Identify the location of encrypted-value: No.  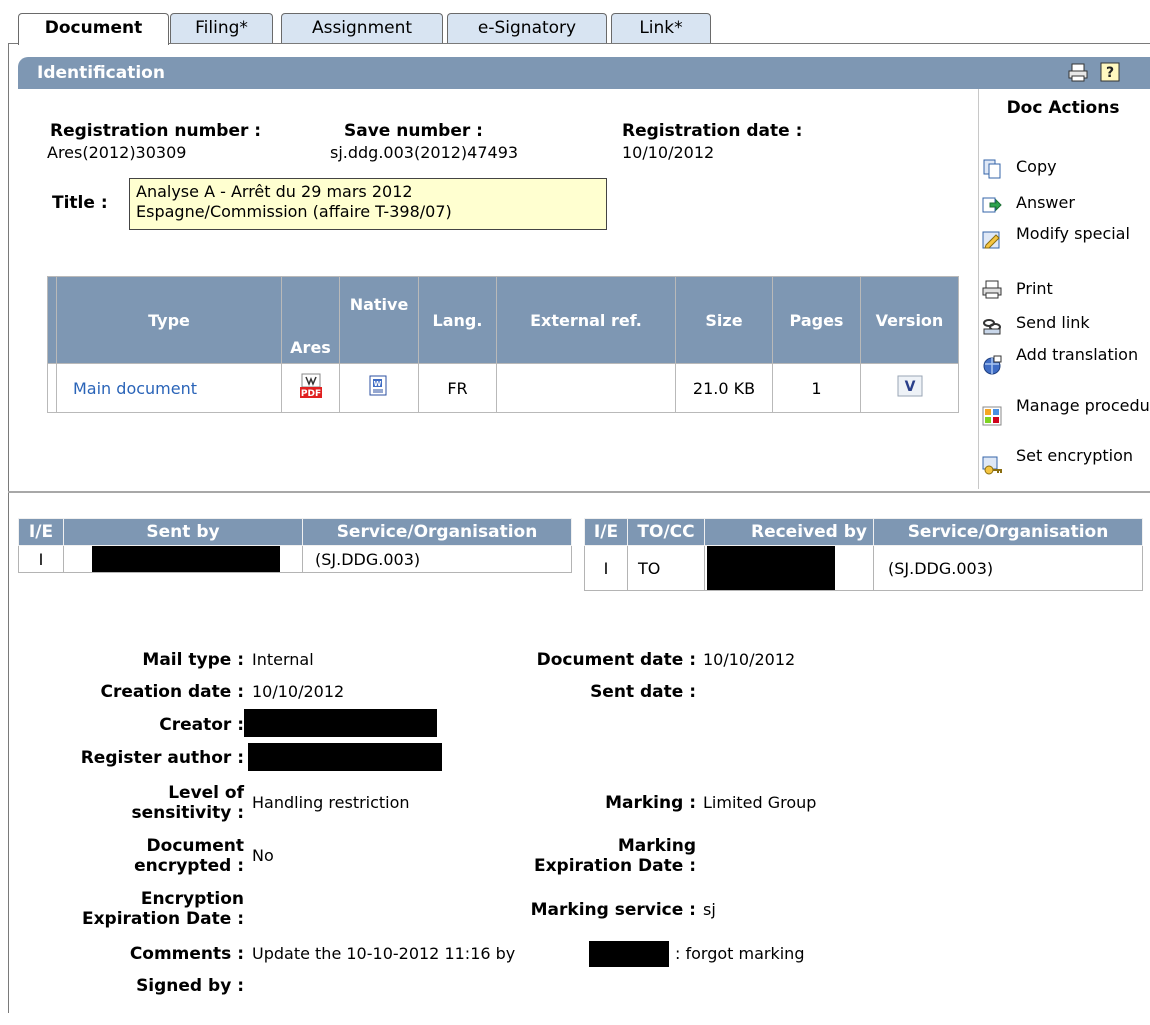
(263, 855).